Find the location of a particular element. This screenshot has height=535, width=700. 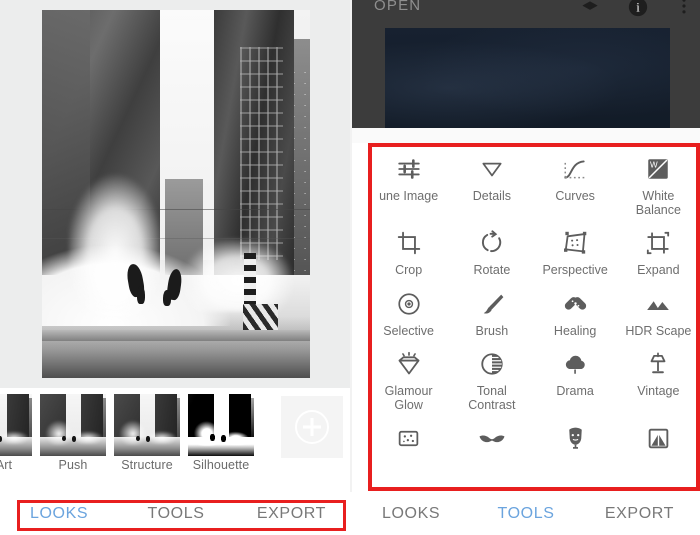

more-vert-icon is located at coordinates (684, 11).